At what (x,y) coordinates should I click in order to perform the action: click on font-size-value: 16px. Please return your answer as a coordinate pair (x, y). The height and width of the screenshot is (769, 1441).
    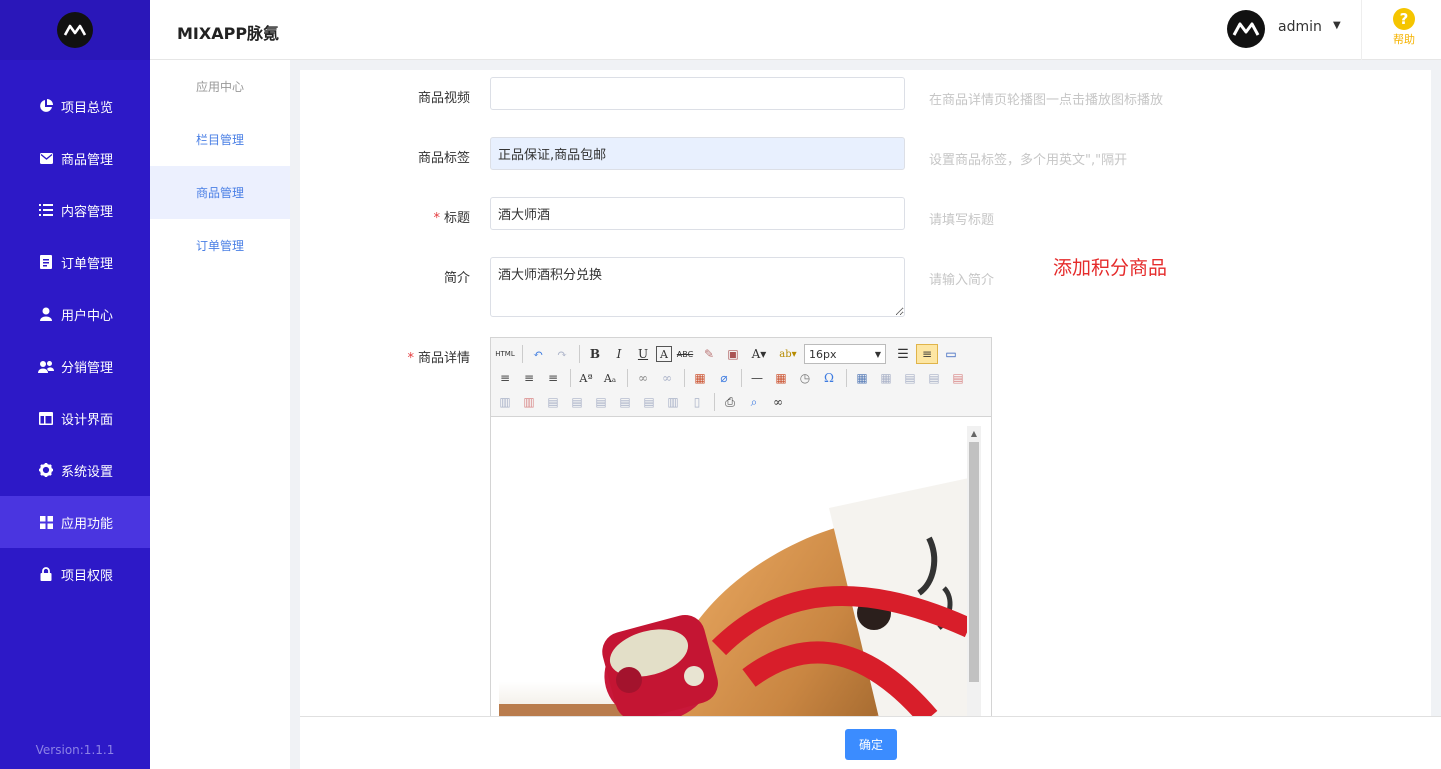
    Looking at the image, I should click on (823, 354).